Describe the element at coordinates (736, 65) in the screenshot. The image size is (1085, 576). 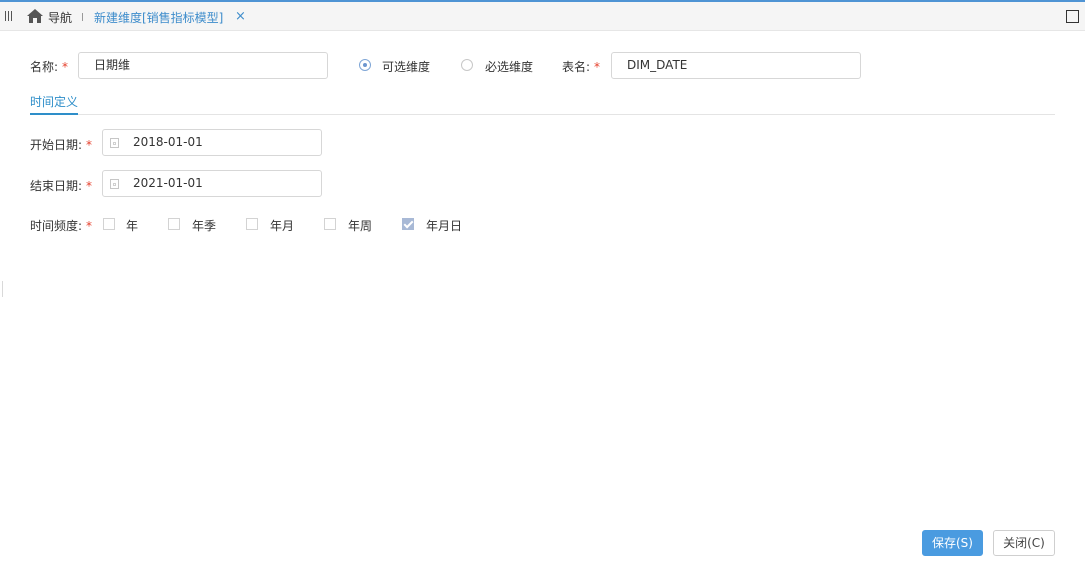
I see `table-name-field: DIM_DATE` at that location.